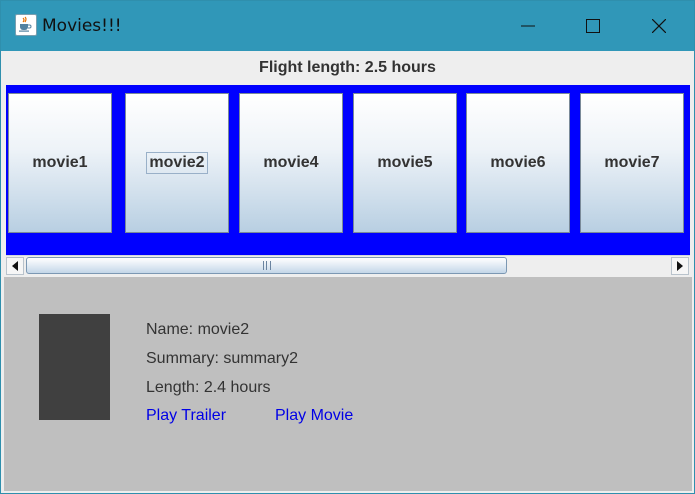  Describe the element at coordinates (347, 26) in the screenshot. I see `title-bar: Movies!!!` at that location.